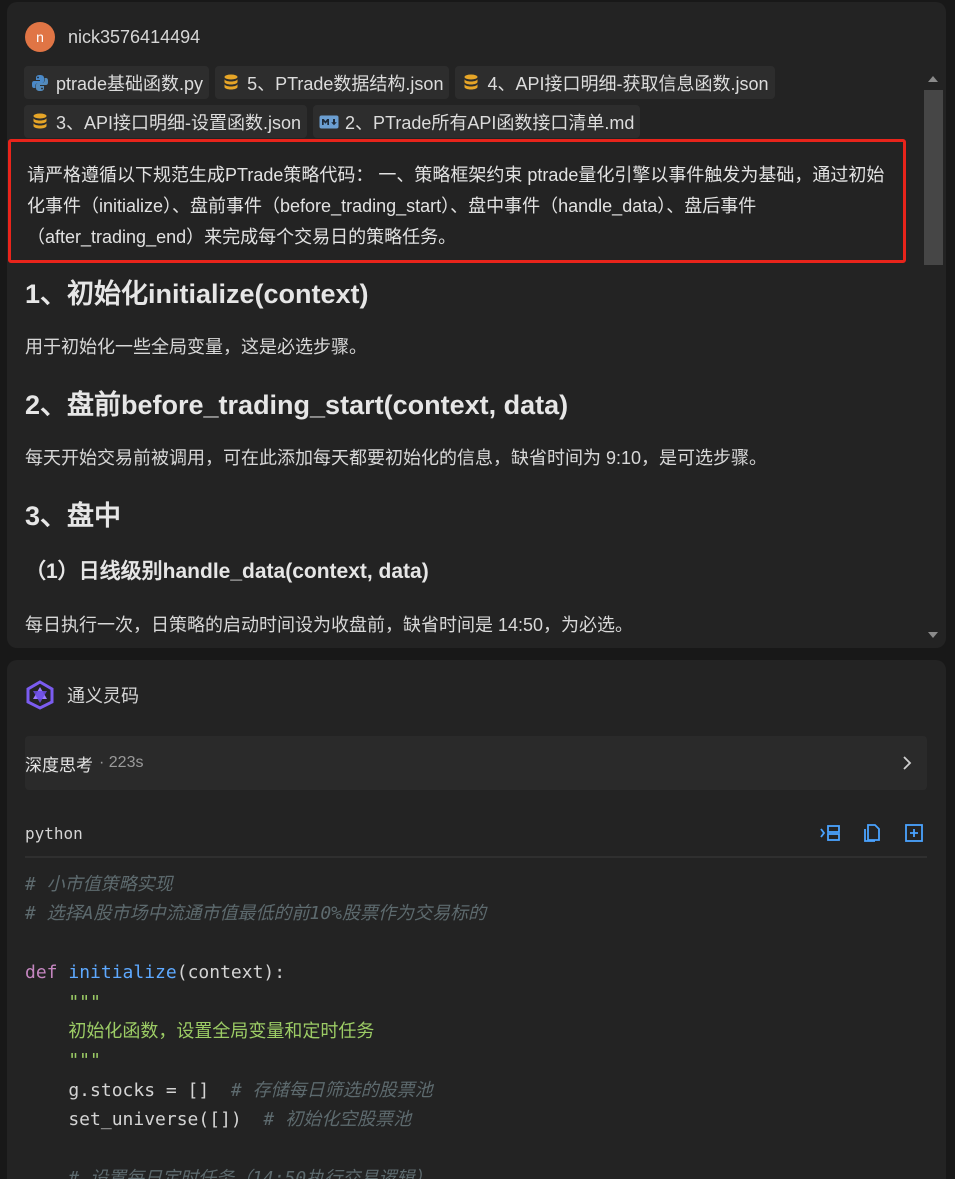 The width and height of the screenshot is (955, 1179). I want to click on attachment-chip: ptrade基础函数.py, so click(117, 82).